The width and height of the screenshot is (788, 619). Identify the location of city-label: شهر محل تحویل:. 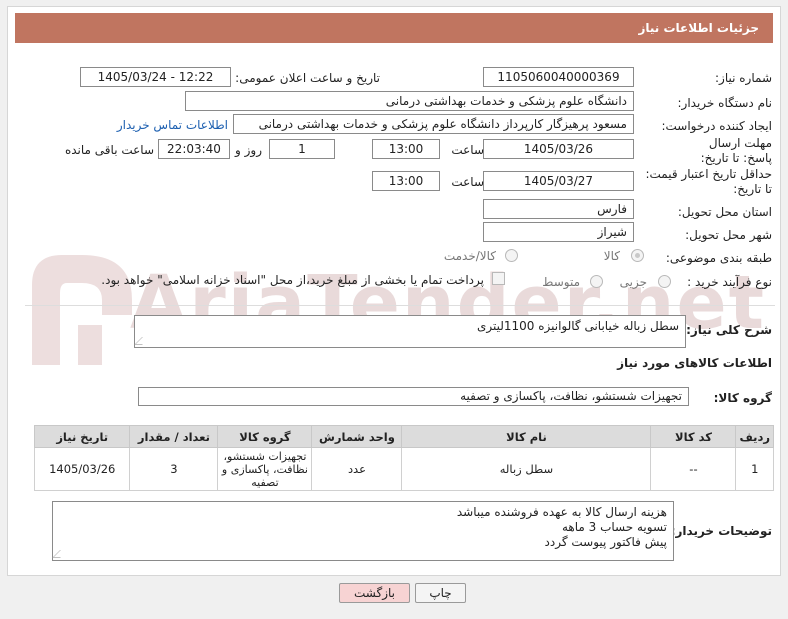
(728, 235).